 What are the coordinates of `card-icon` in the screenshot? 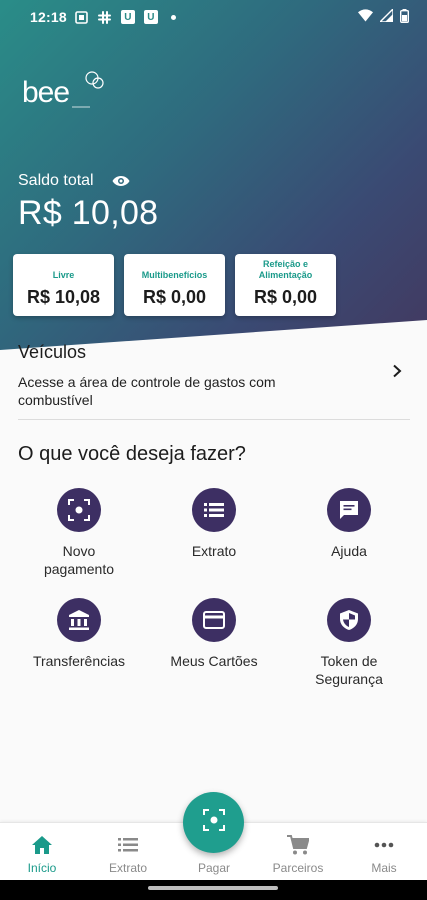 It's located at (214, 620).